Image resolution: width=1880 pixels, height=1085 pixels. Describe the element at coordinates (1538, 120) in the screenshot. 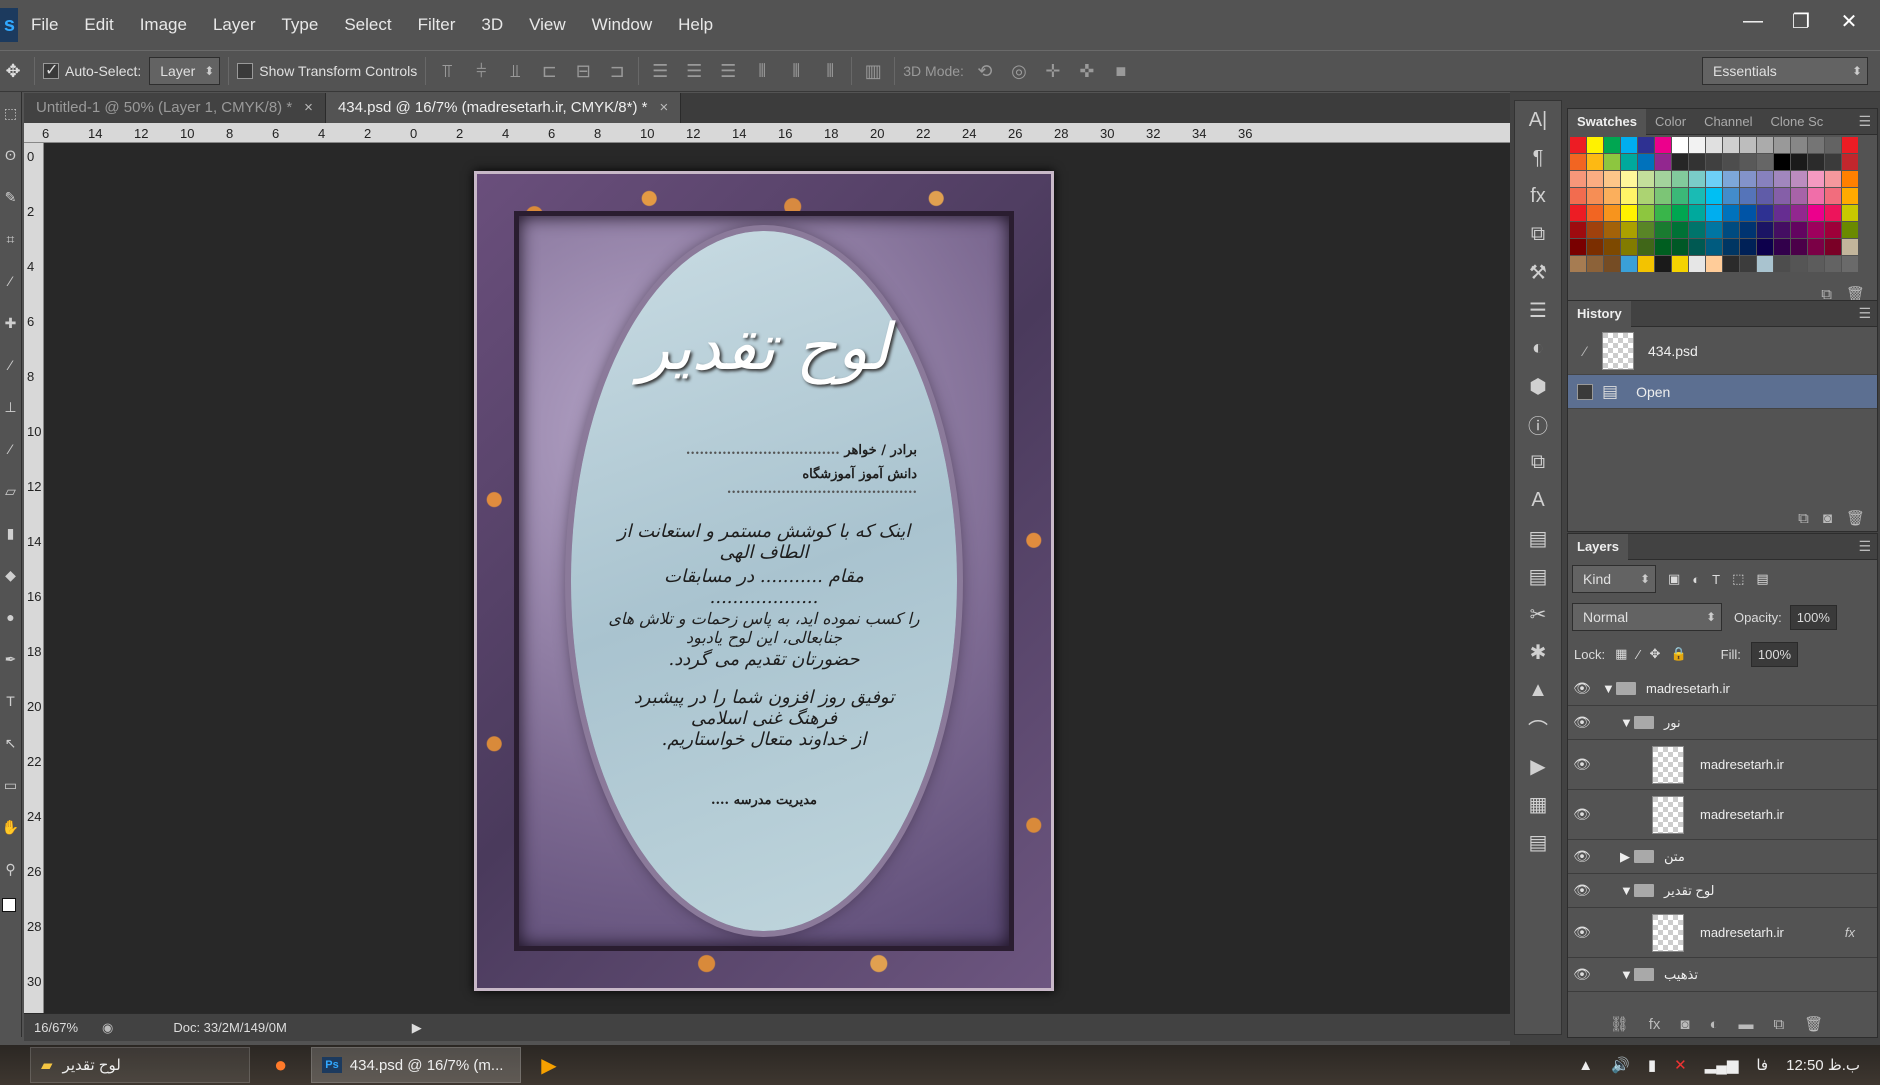

I see `character-panel-icon: A|` at that location.